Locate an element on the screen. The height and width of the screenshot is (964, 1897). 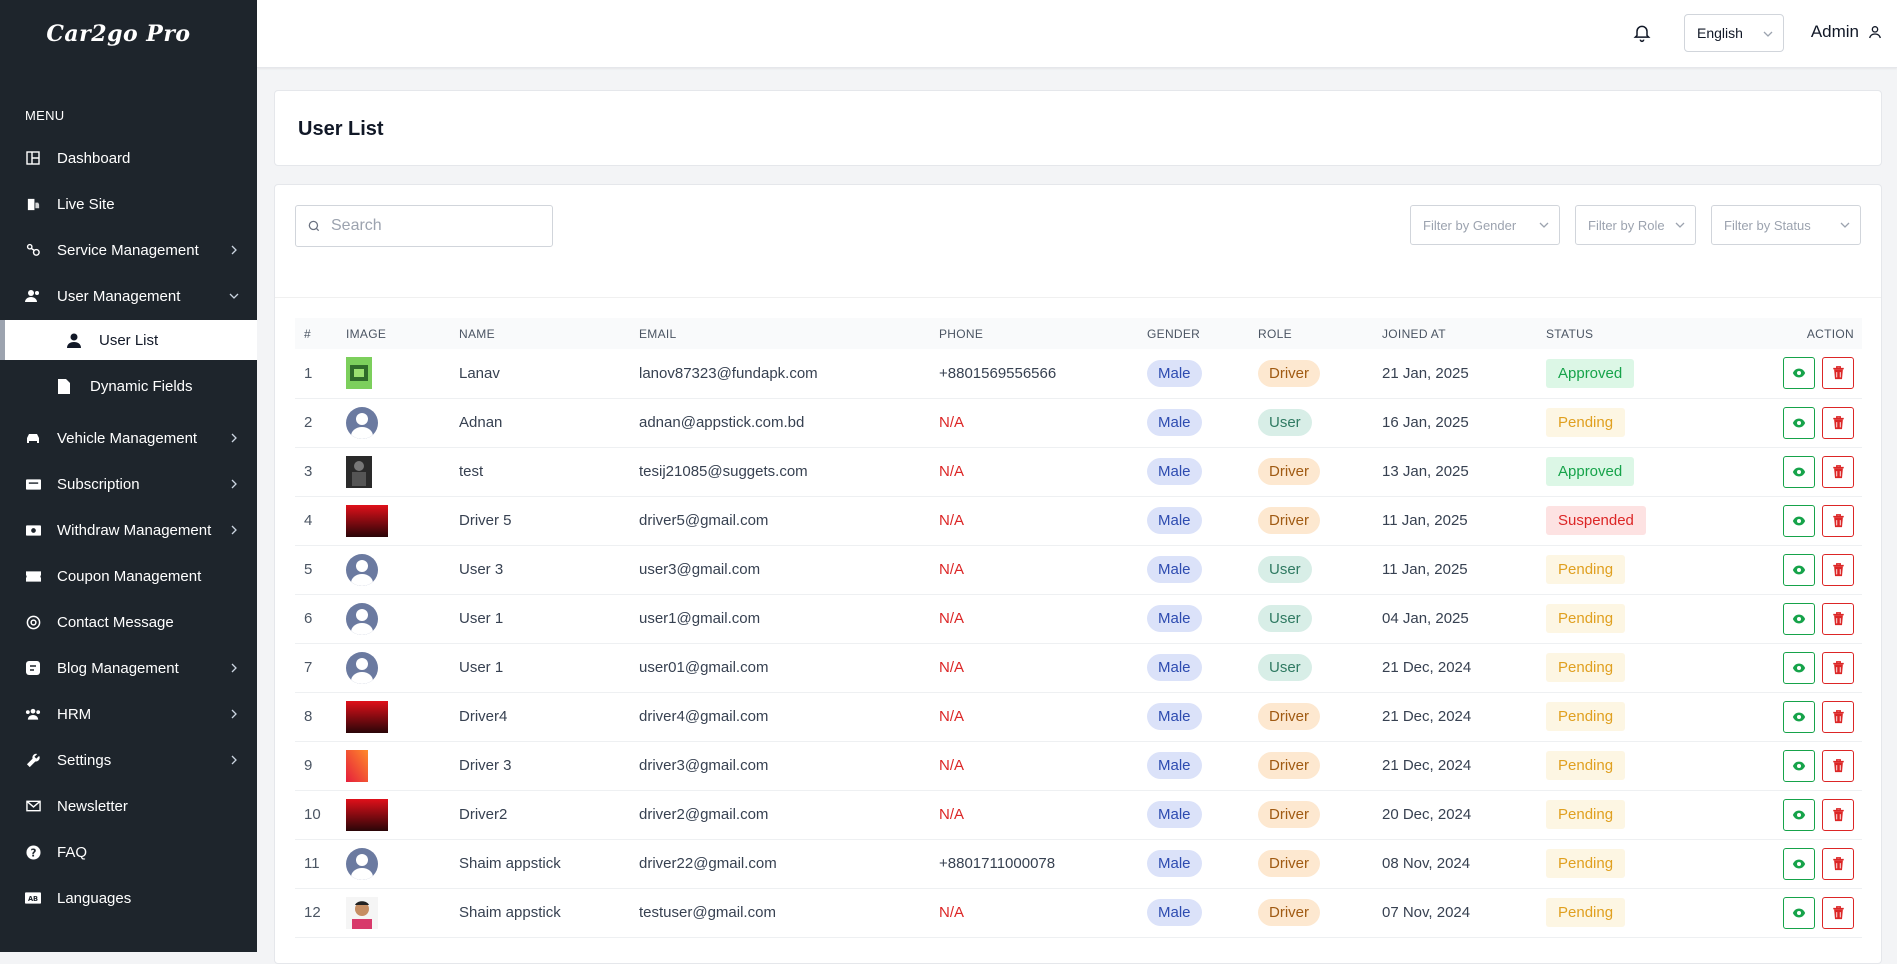
row-status: Pending is located at coordinates (1636, 569).